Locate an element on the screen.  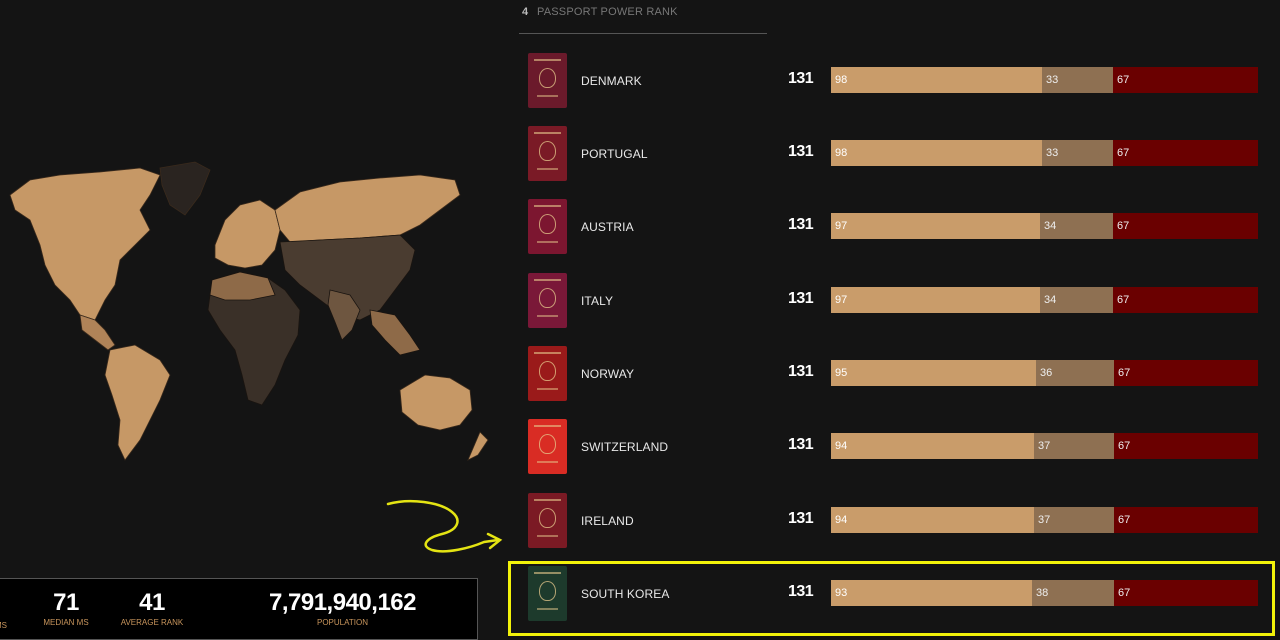
country-name: SOUTH KOREA is located at coordinates (625, 594).